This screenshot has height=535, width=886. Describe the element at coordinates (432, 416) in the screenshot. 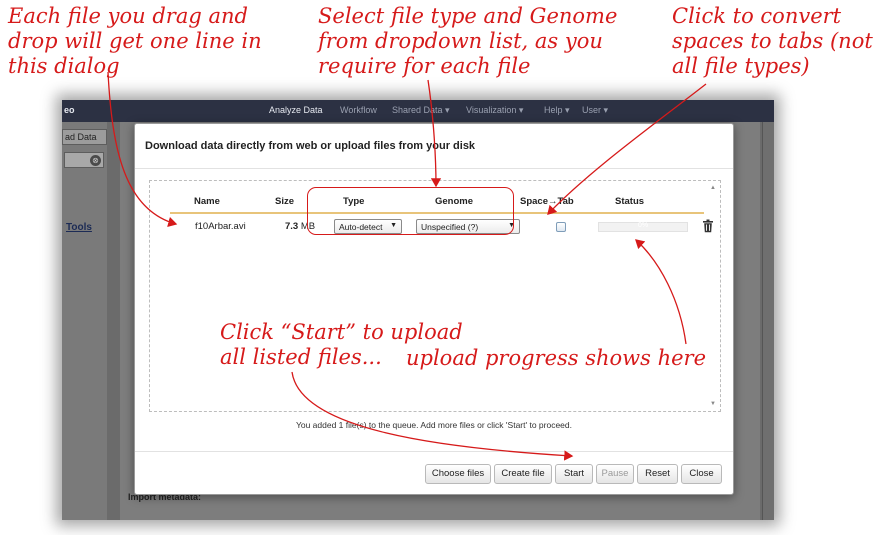

I see `arrow-to-start-button` at that location.